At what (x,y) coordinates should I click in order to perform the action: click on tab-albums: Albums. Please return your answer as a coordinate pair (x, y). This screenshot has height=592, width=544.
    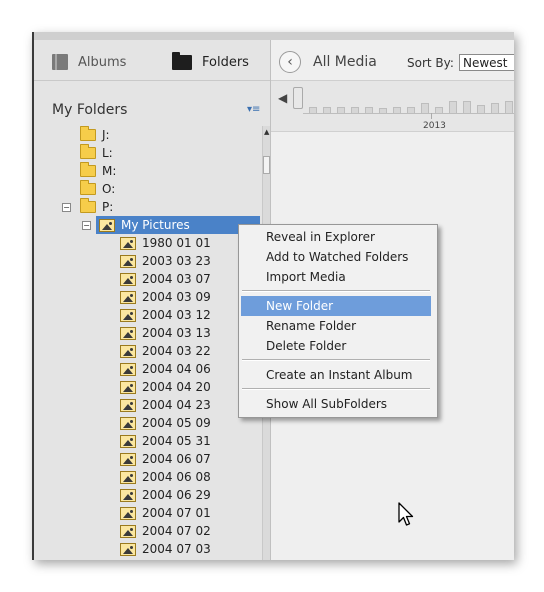
    Looking at the image, I should click on (89, 62).